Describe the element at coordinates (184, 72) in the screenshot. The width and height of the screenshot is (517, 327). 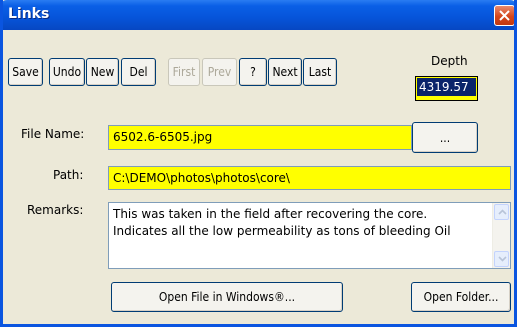
I see `first-button: First` at that location.